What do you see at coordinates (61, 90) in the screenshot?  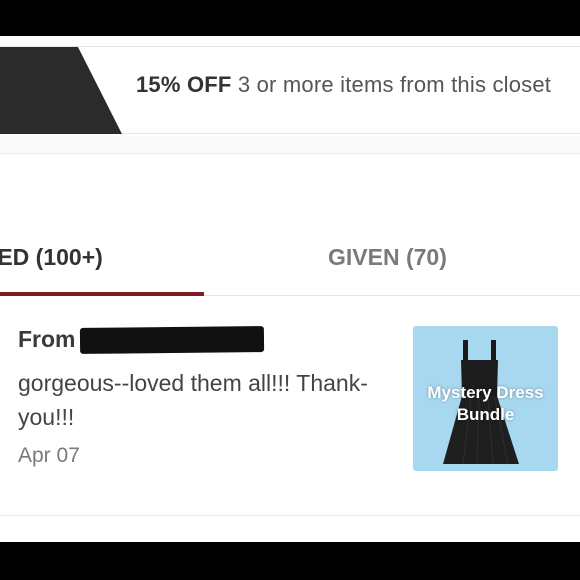 I see `banner-graphic` at bounding box center [61, 90].